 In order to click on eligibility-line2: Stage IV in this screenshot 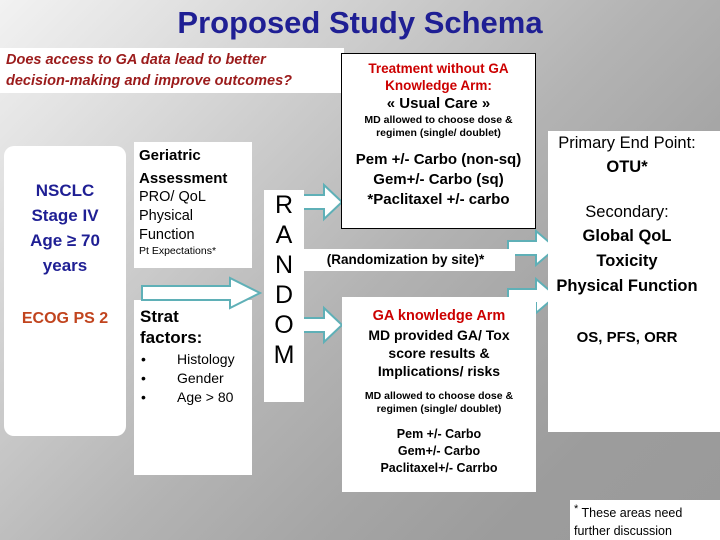, I will do `click(65, 215)`.